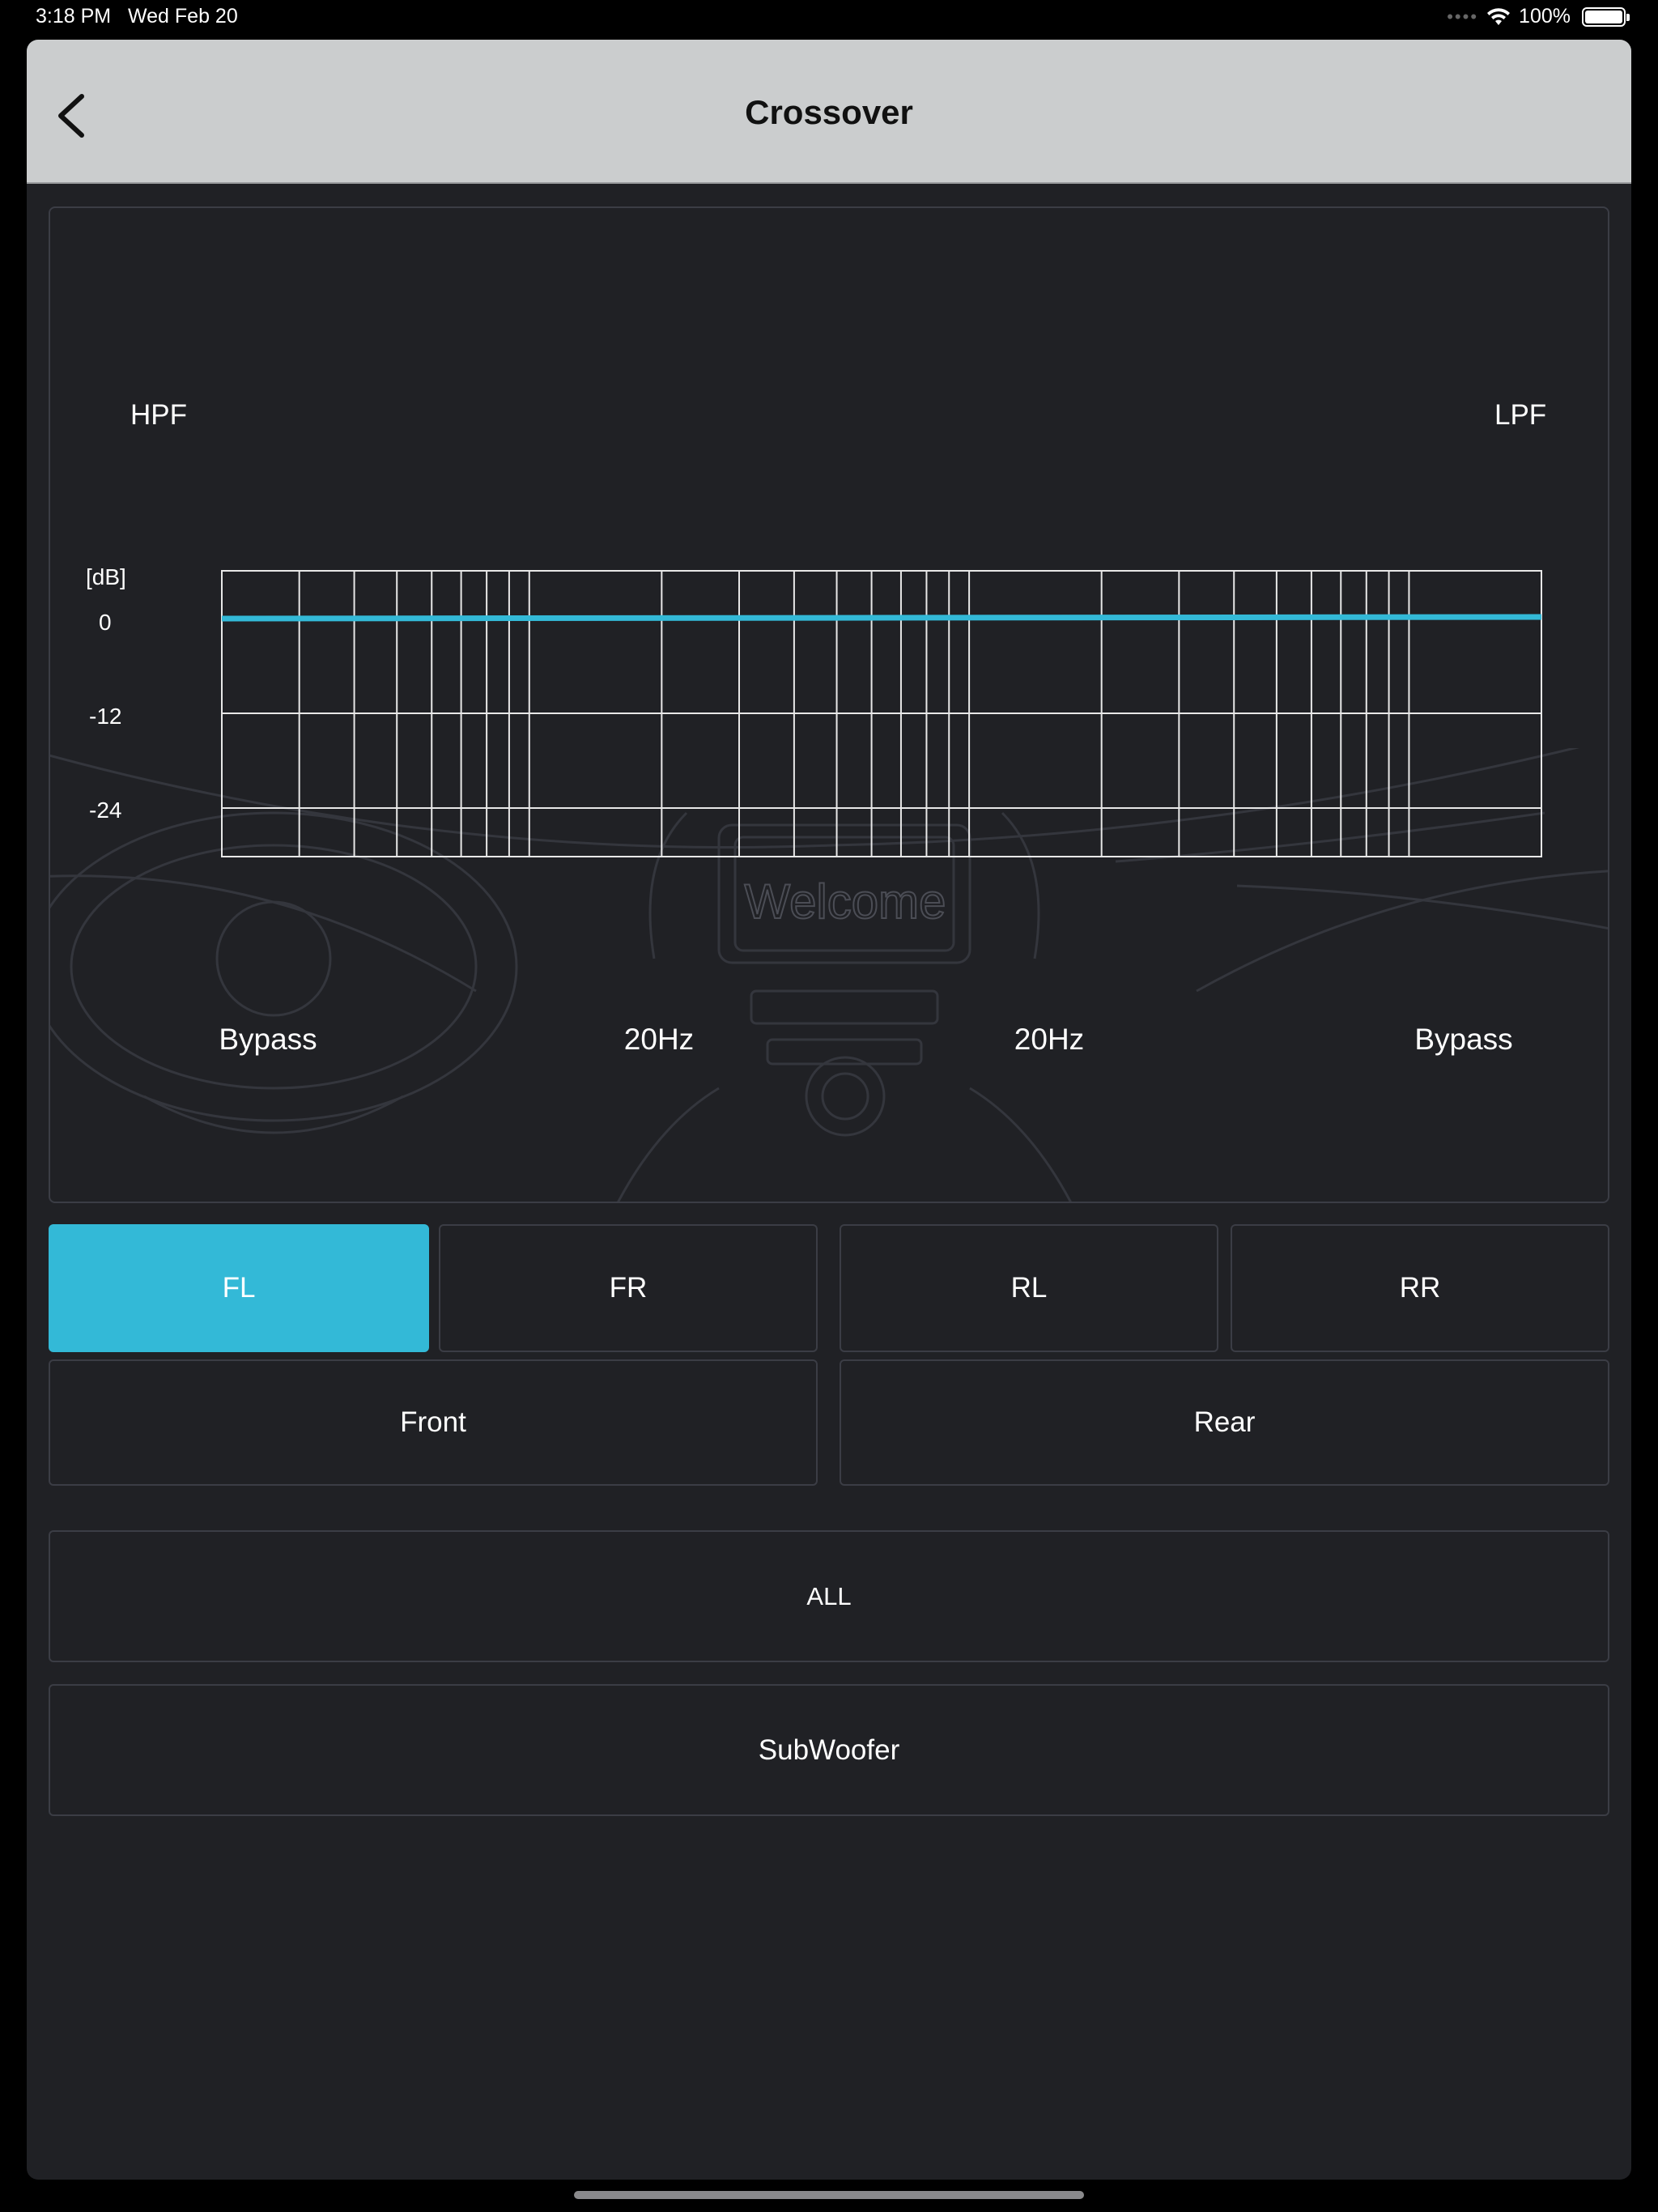  What do you see at coordinates (829, 1596) in the screenshot?
I see `channel-all-button: ALL` at bounding box center [829, 1596].